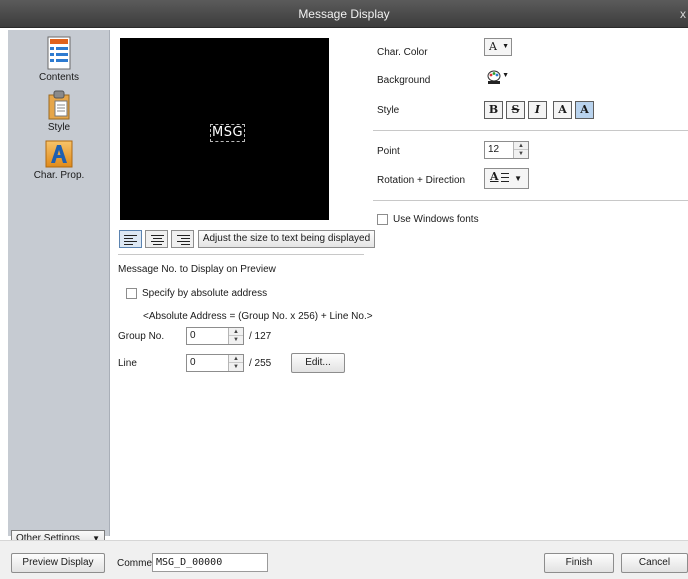  What do you see at coordinates (130, 239) in the screenshot?
I see `align-left-button` at bounding box center [130, 239].